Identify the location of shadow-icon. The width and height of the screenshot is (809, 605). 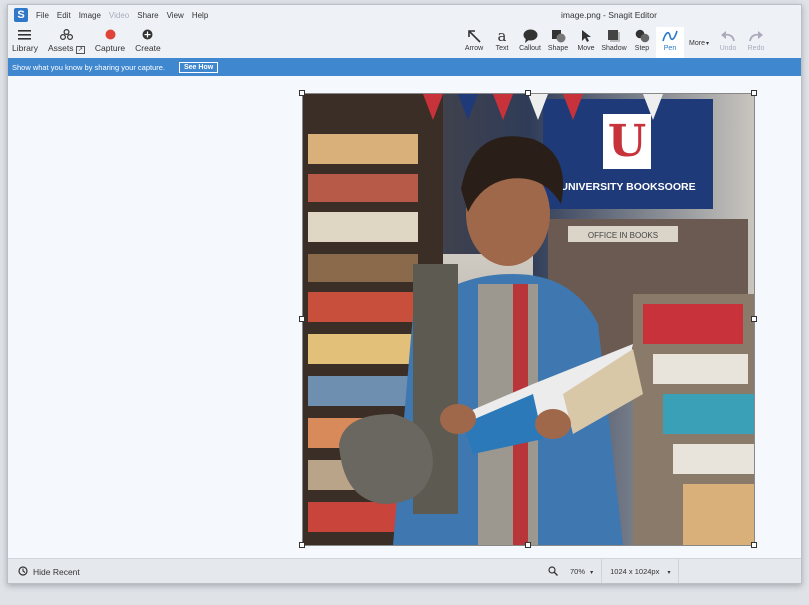
(614, 36).